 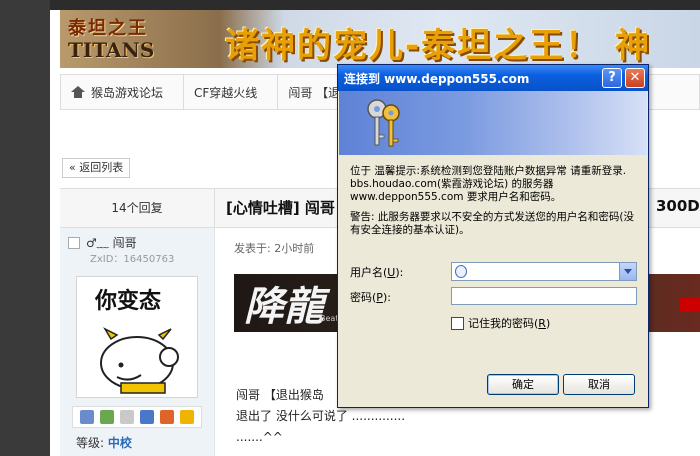 What do you see at coordinates (87, 417) in the screenshot?
I see `message-icon` at bounding box center [87, 417].